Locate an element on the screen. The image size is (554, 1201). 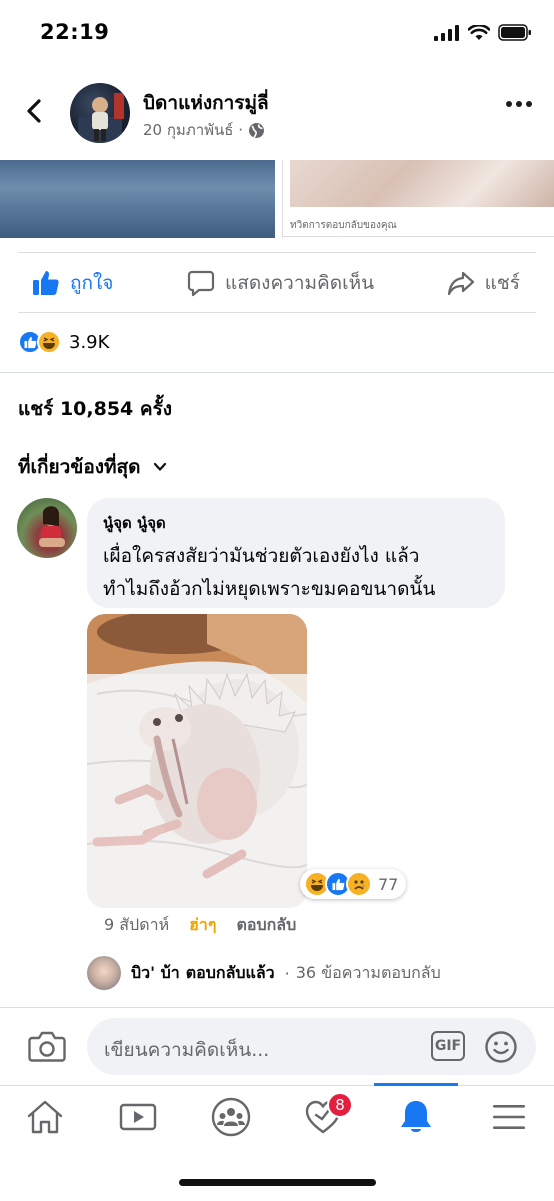
watch-icon is located at coordinates (138, 1117).